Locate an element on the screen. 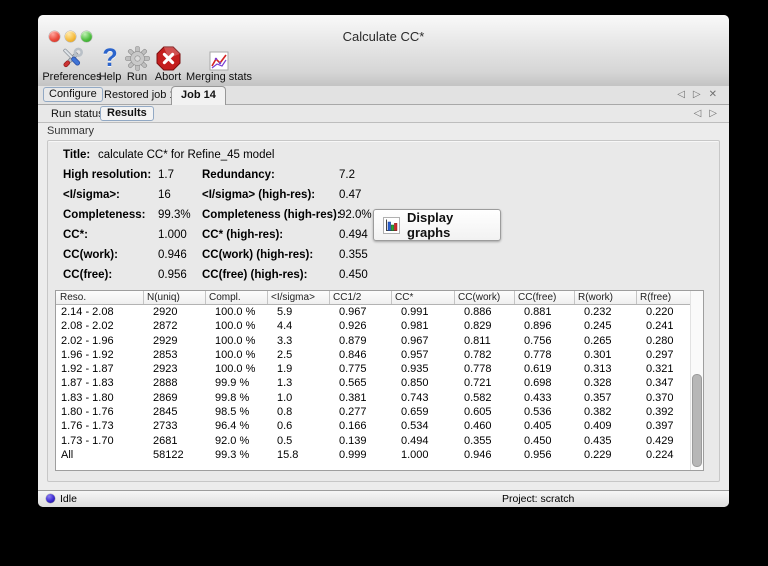 The width and height of the screenshot is (768, 566). tab-configure: Configure is located at coordinates (73, 94).